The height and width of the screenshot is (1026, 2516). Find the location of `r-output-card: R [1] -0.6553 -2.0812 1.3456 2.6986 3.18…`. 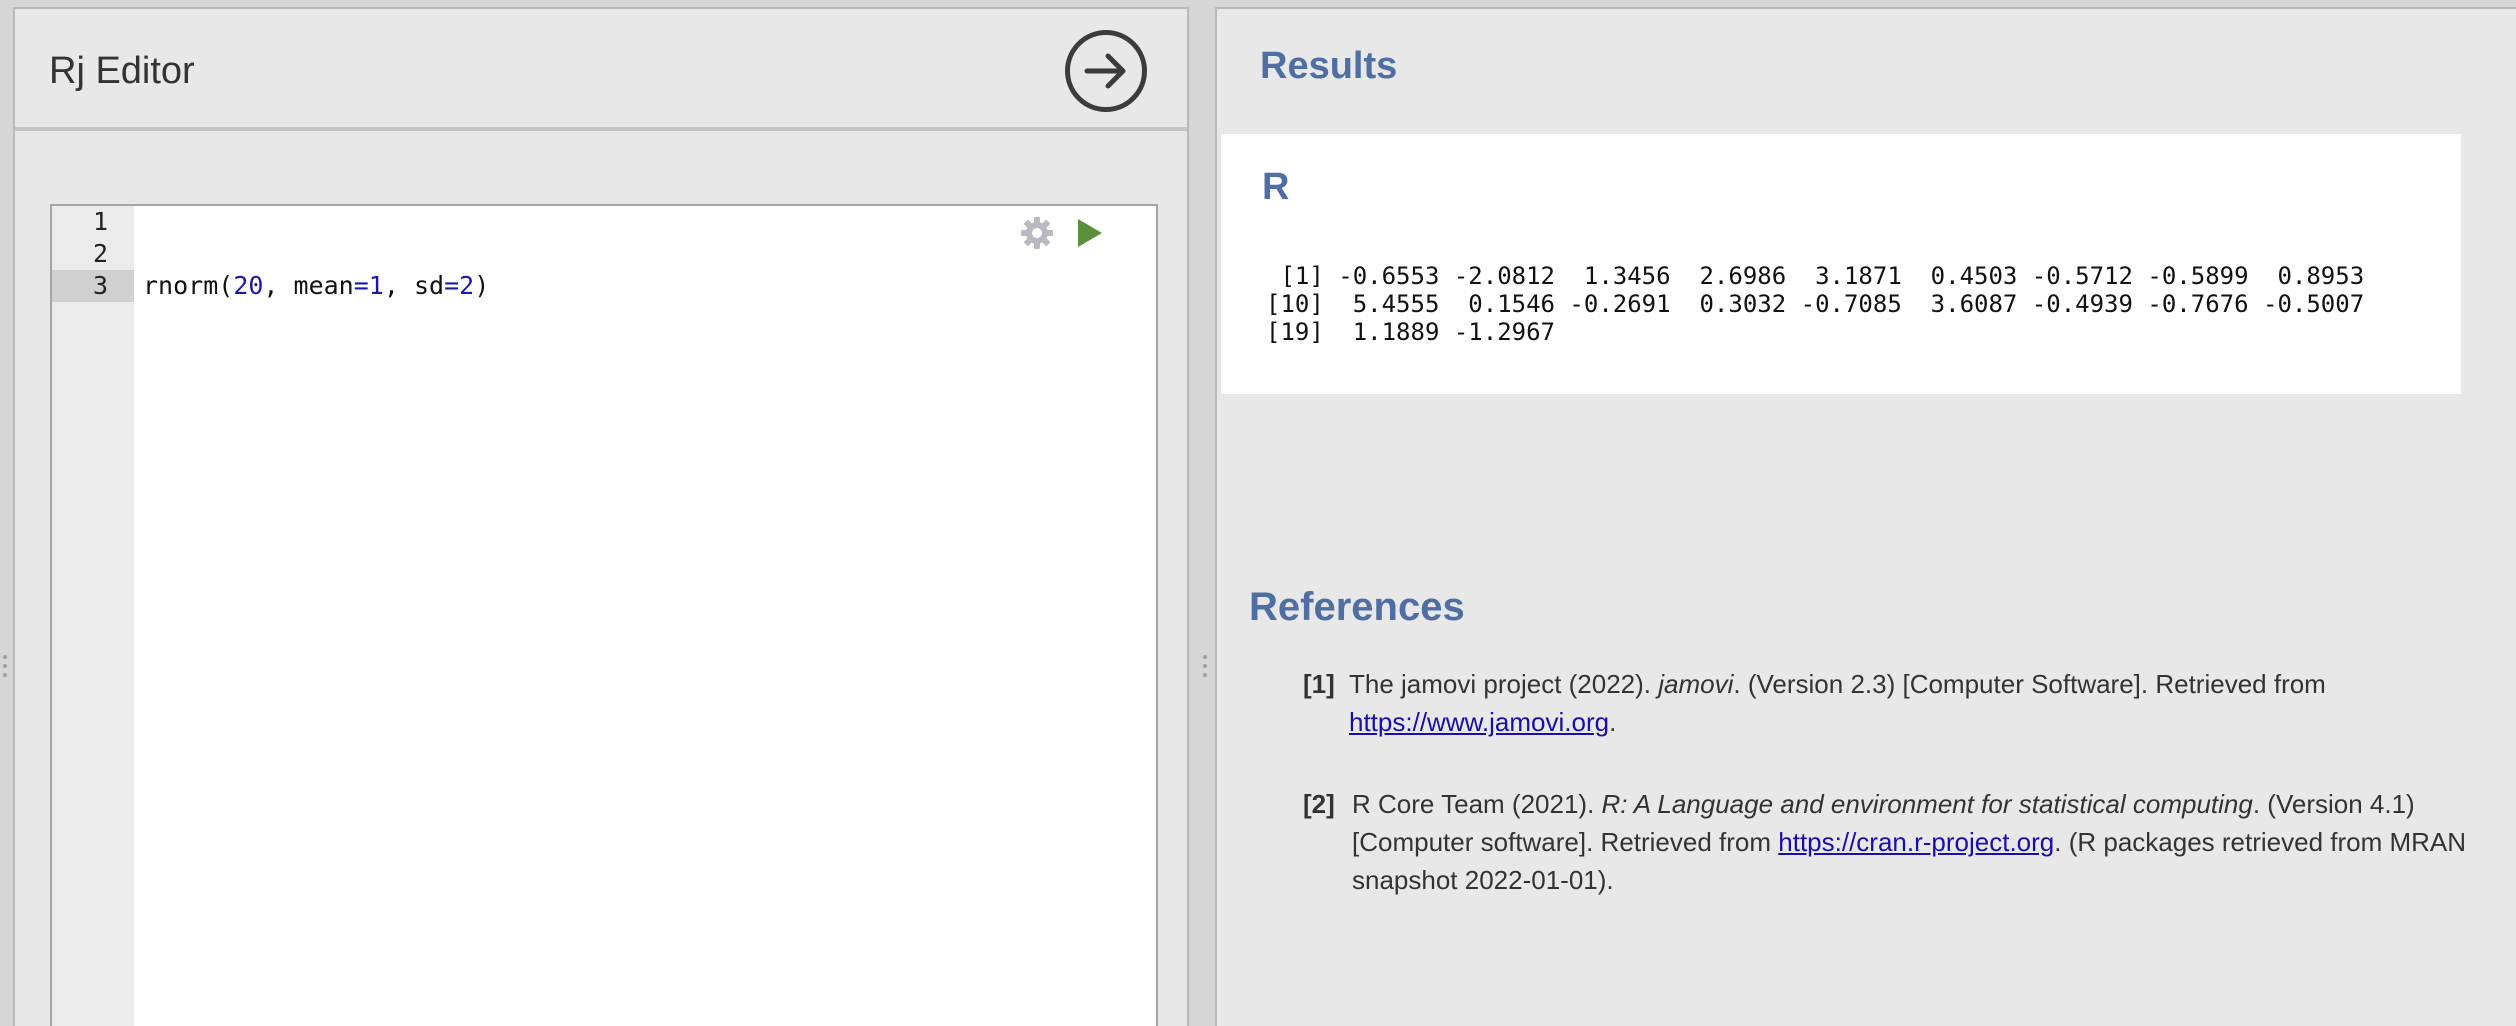

r-output-card: R [1] -0.6553 -2.0812 1.3456 2.6986 3.18… is located at coordinates (1841, 264).